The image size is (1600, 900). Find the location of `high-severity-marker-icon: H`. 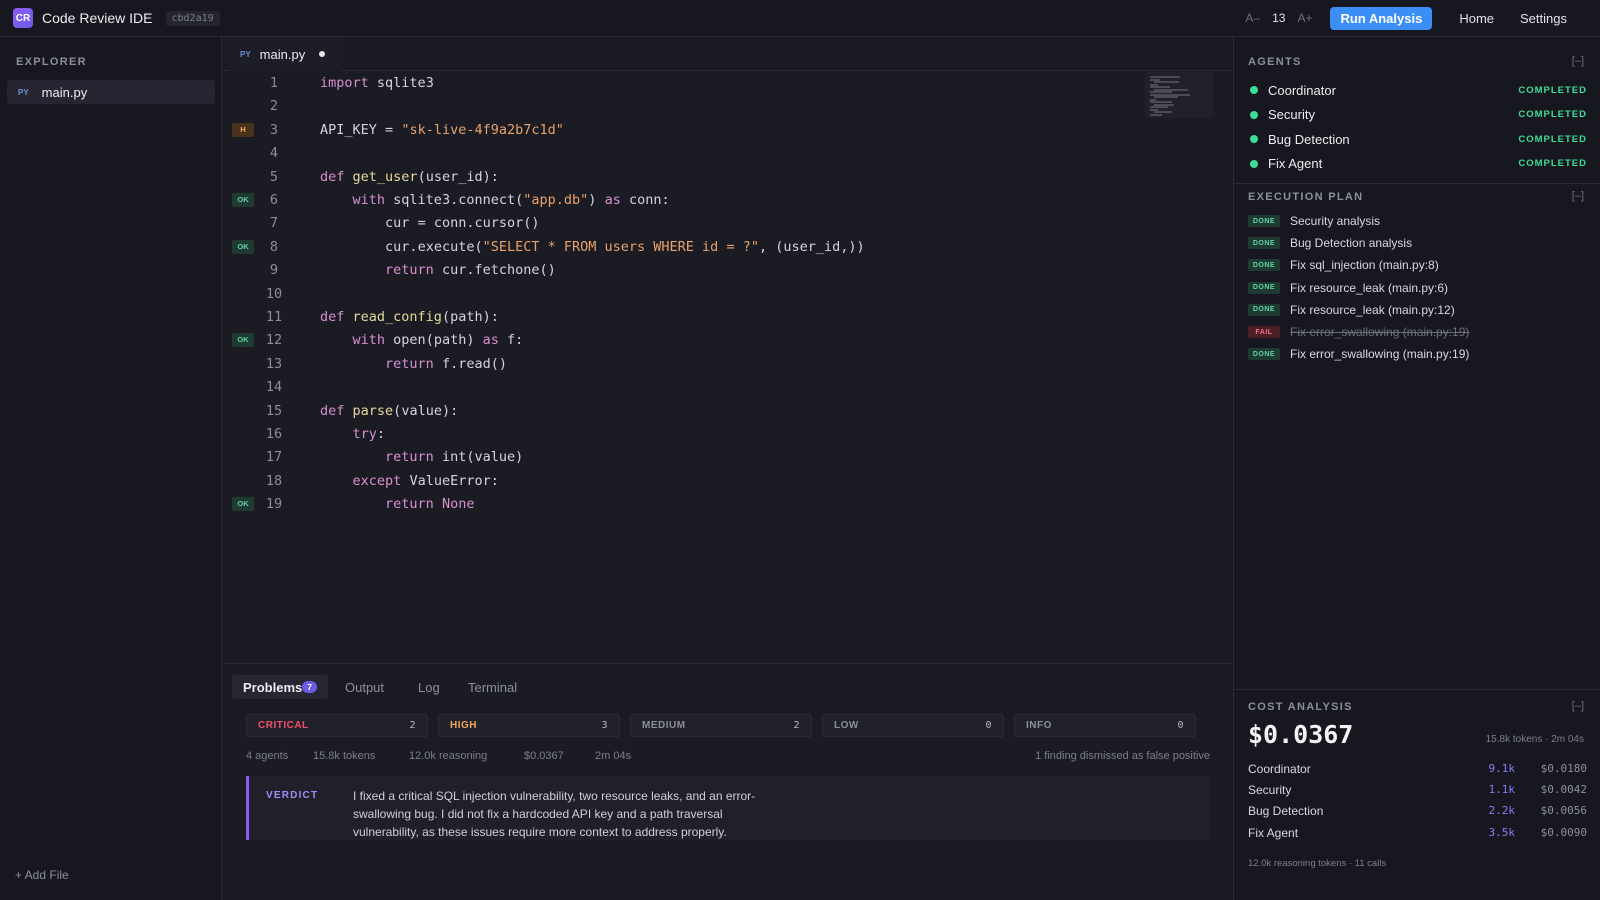

high-severity-marker-icon: H is located at coordinates (243, 129).